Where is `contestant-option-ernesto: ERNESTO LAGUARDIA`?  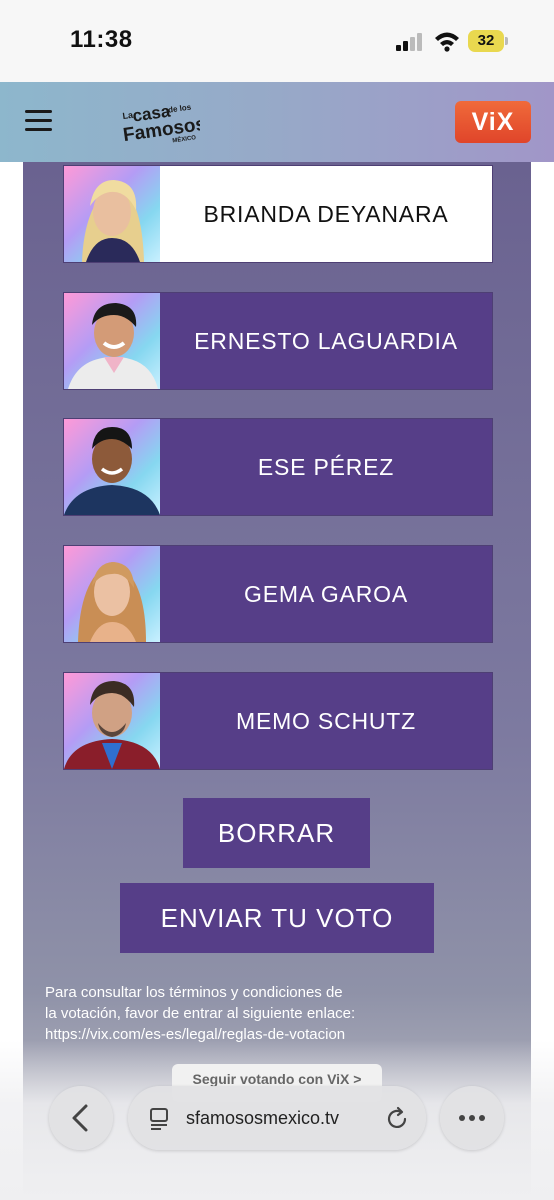
contestant-option-ernesto: ERNESTO LAGUARDIA is located at coordinates (278, 341).